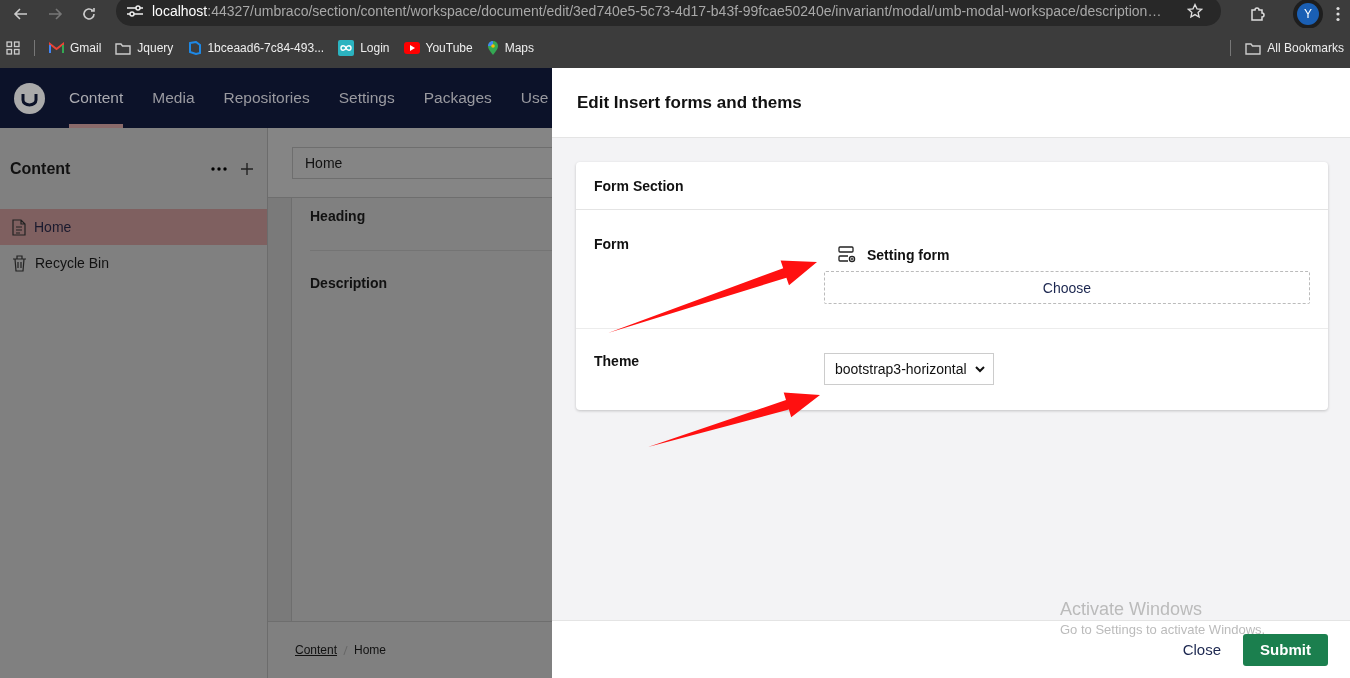 The height and width of the screenshot is (678, 1350). I want to click on forward-icon, so click(55, 14).